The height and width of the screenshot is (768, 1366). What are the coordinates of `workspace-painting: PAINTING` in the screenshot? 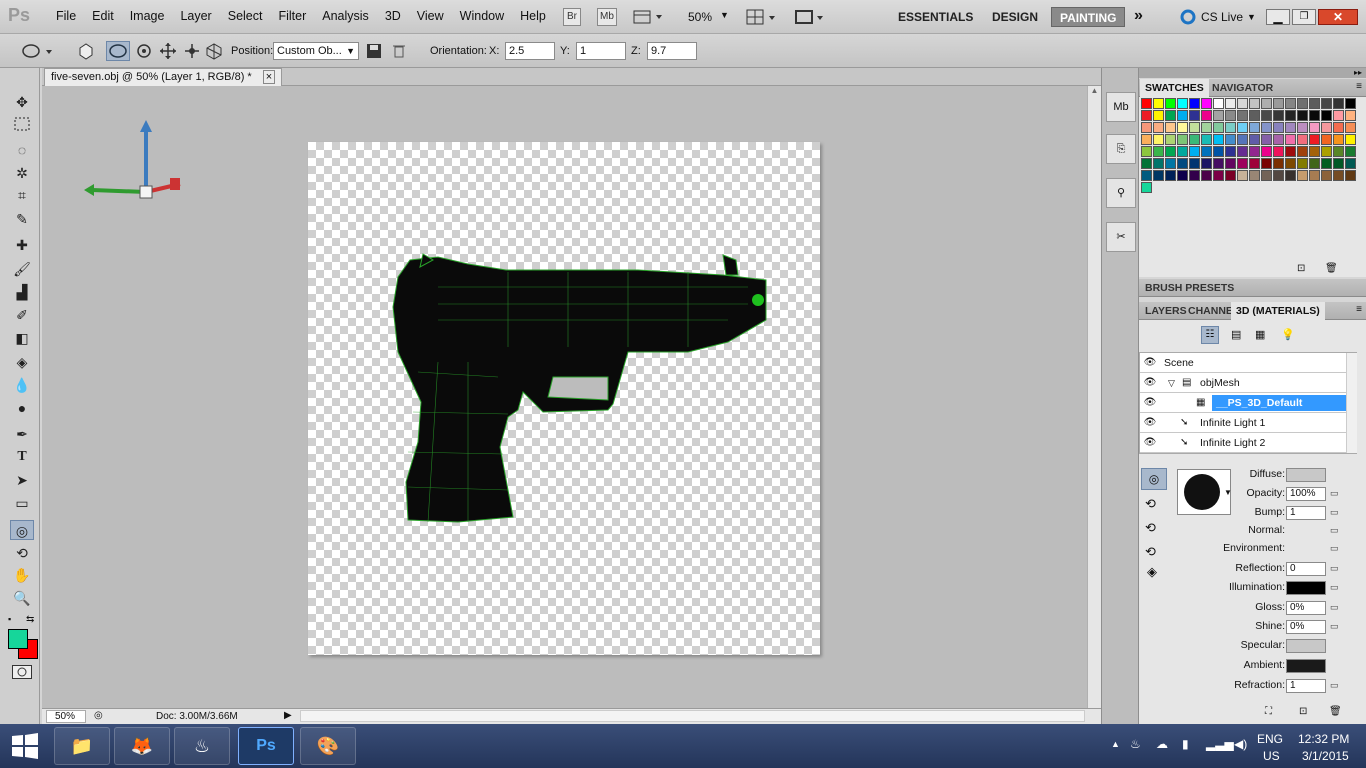 It's located at (1088, 17).